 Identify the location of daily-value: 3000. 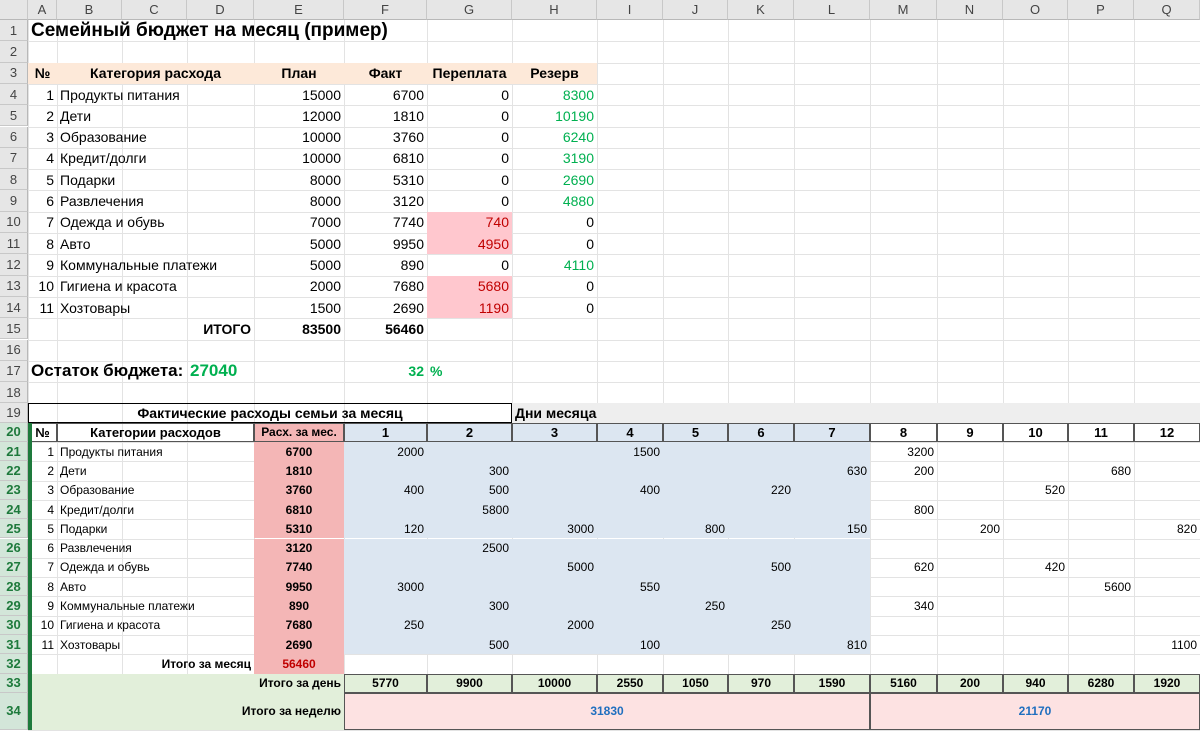
(554, 529).